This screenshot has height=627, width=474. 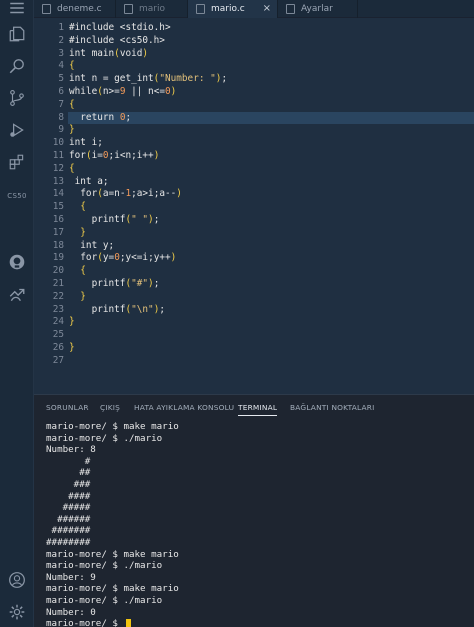 I want to click on account-icon, so click(x=17, y=580).